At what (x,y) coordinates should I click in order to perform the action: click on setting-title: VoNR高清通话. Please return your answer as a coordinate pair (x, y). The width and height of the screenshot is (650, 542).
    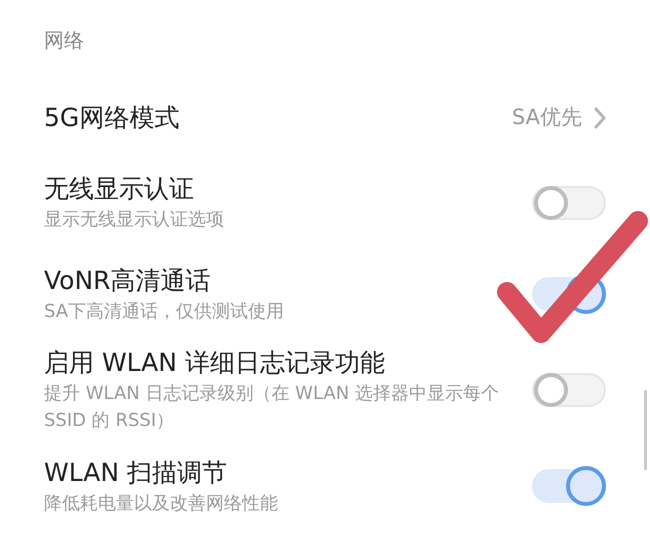
    Looking at the image, I should click on (128, 280).